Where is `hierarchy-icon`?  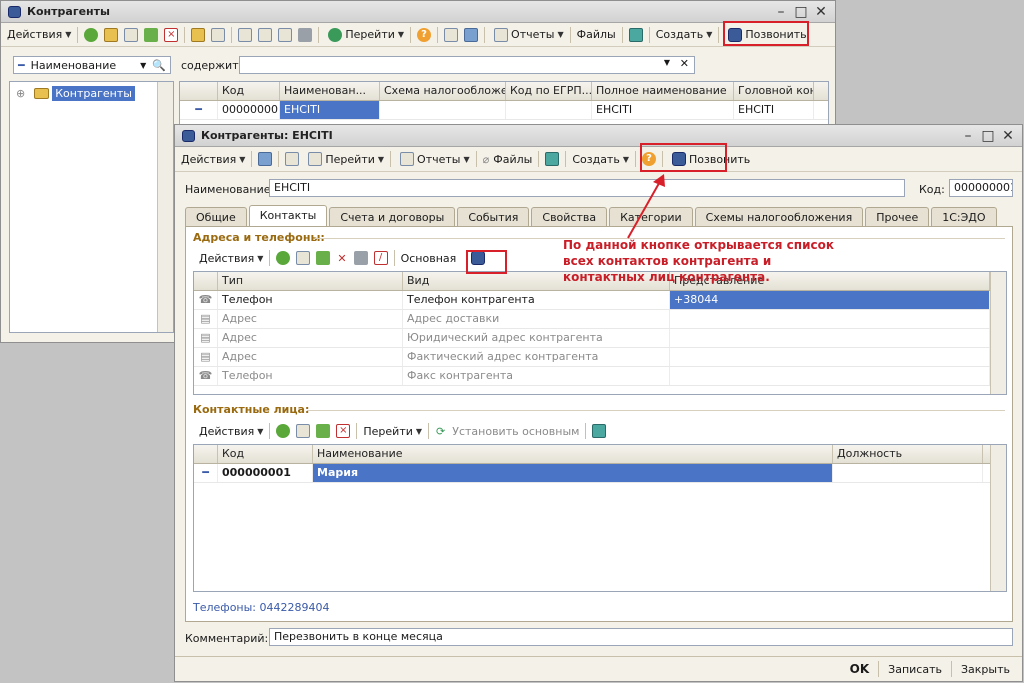
hierarchy-icon is located at coordinates (198, 34).